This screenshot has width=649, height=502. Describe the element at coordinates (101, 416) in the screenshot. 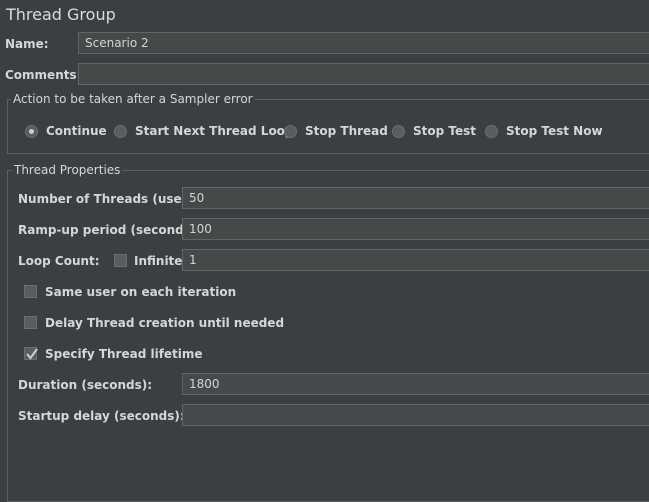

I see `startup-delay-label: Startup delay (seconds):` at that location.